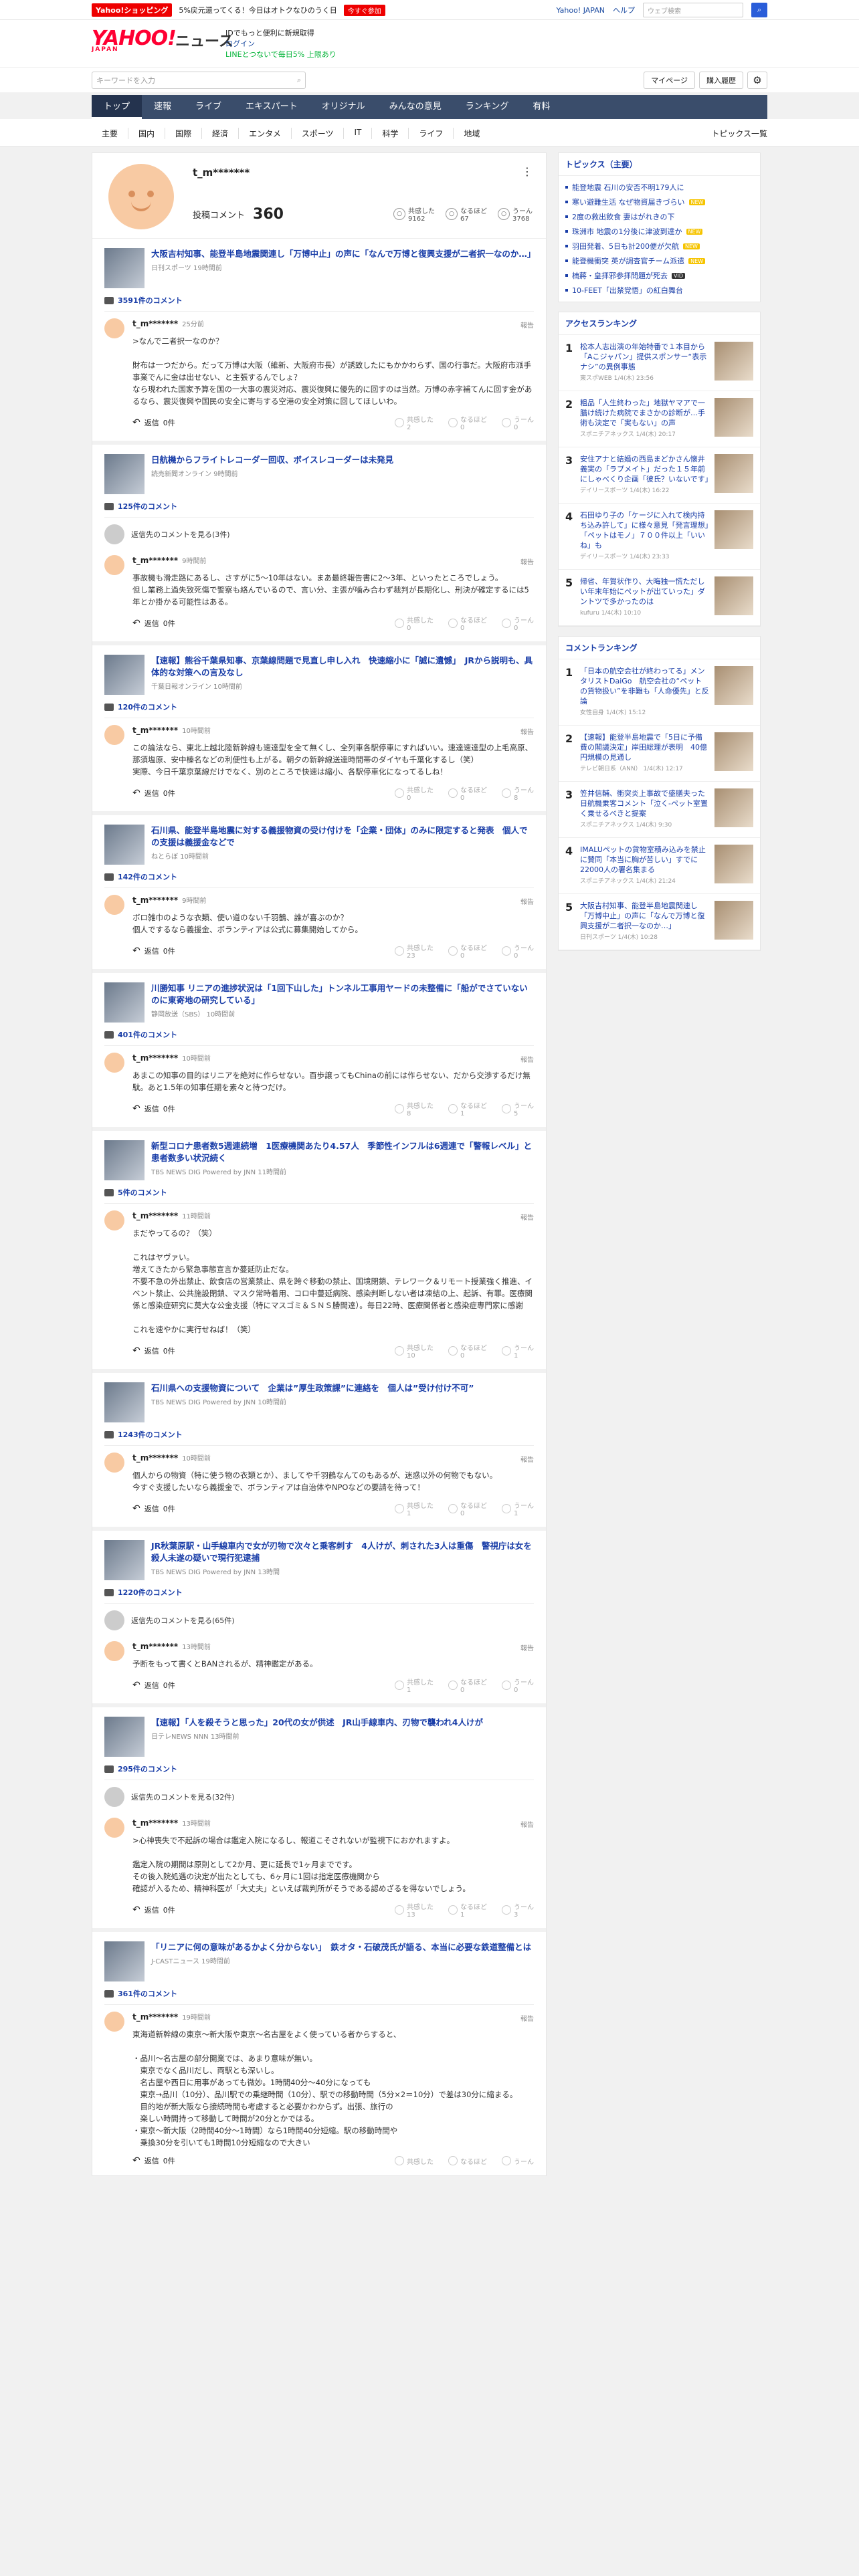  Describe the element at coordinates (151, 1435) in the screenshot. I see `comment-count-text: 1243件のコメント` at that location.